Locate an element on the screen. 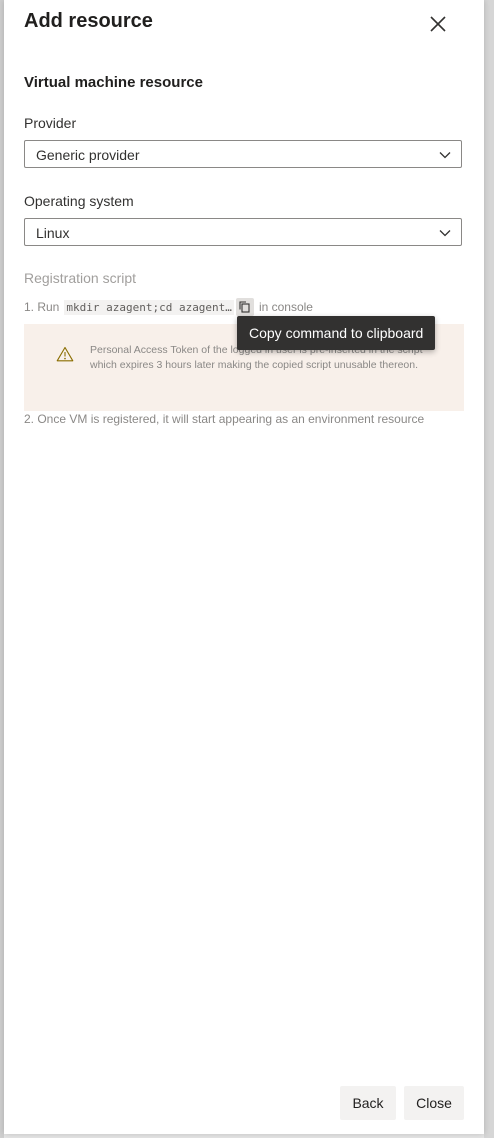 The image size is (494, 1138). back-button: Back is located at coordinates (368, 1103).